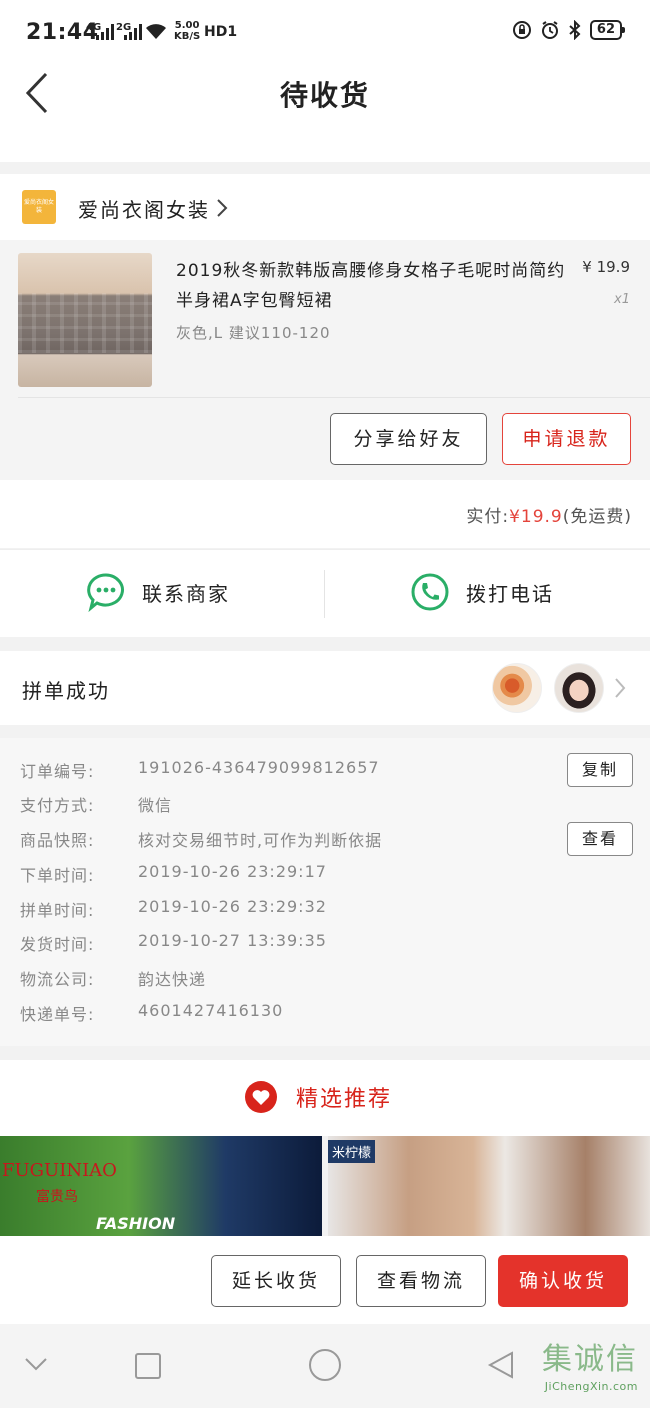 The image size is (650, 1408). I want to click on contact-row: 联系商家 拨打电话, so click(325, 593).